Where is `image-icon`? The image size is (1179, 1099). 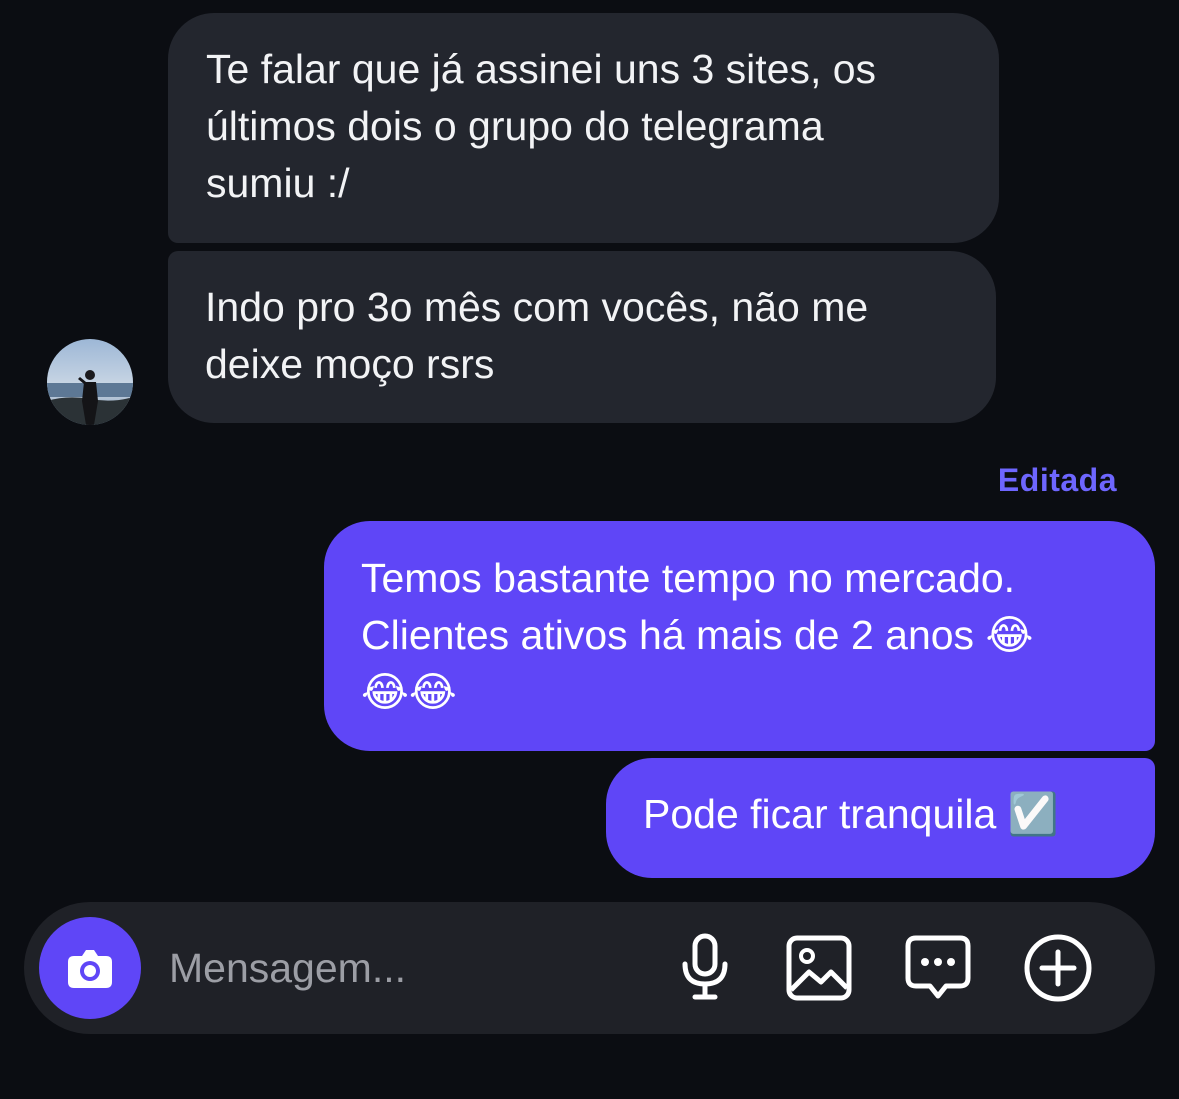 image-icon is located at coordinates (819, 968).